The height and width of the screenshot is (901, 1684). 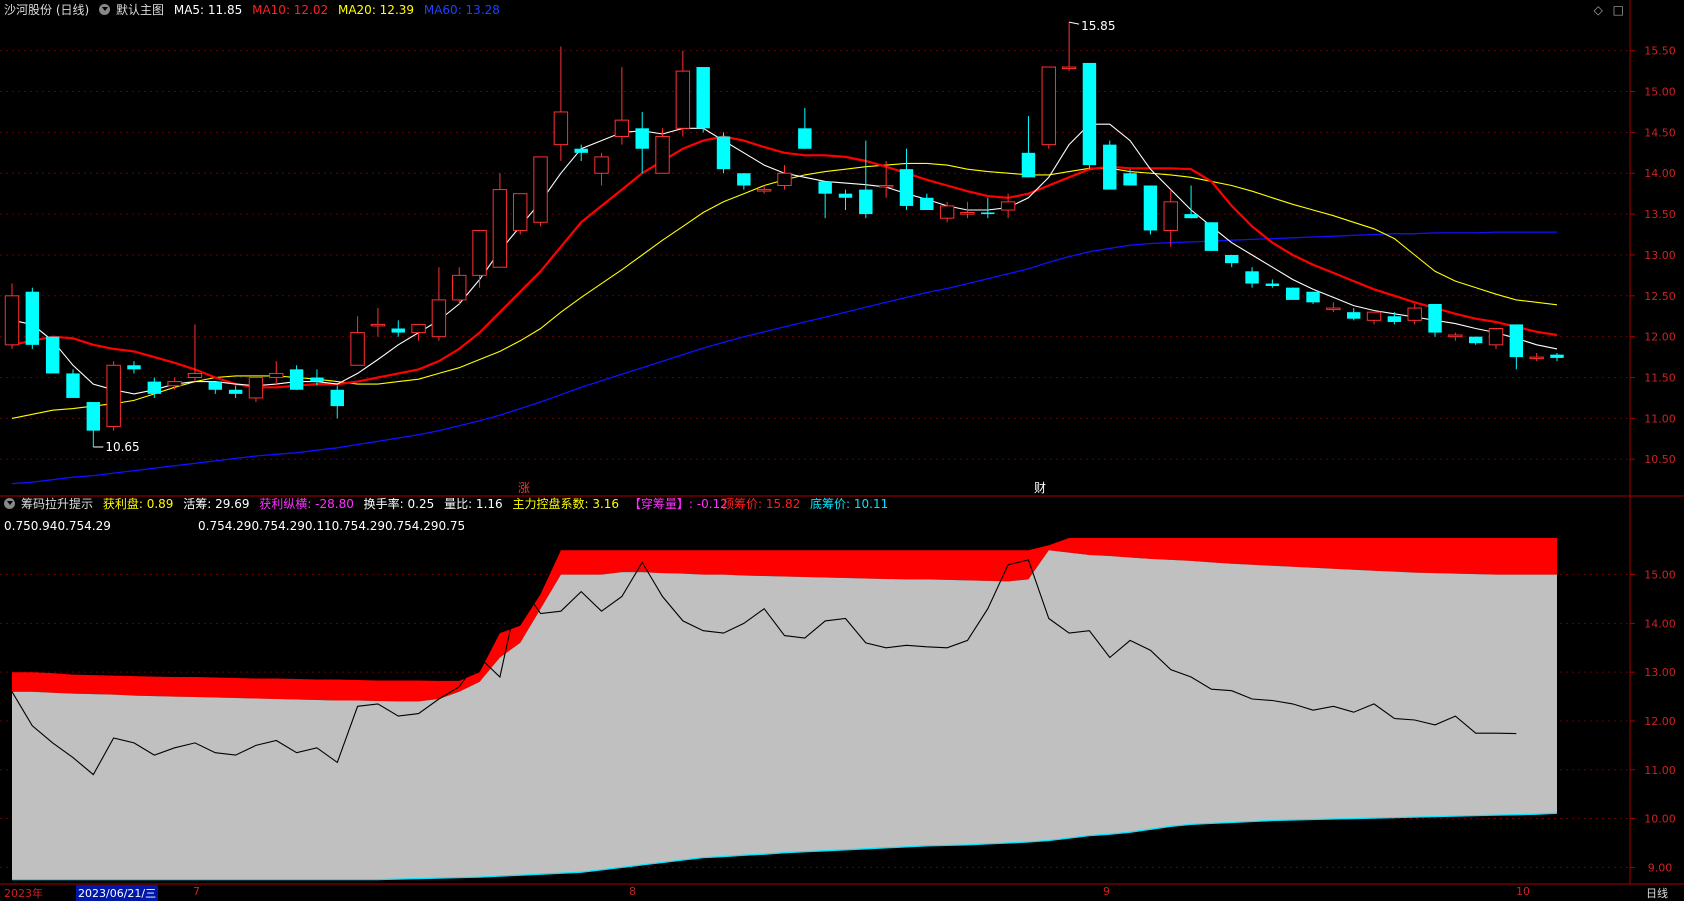 What do you see at coordinates (290, 10) in the screenshot?
I see `ma10-value: MA10: 12.02` at bounding box center [290, 10].